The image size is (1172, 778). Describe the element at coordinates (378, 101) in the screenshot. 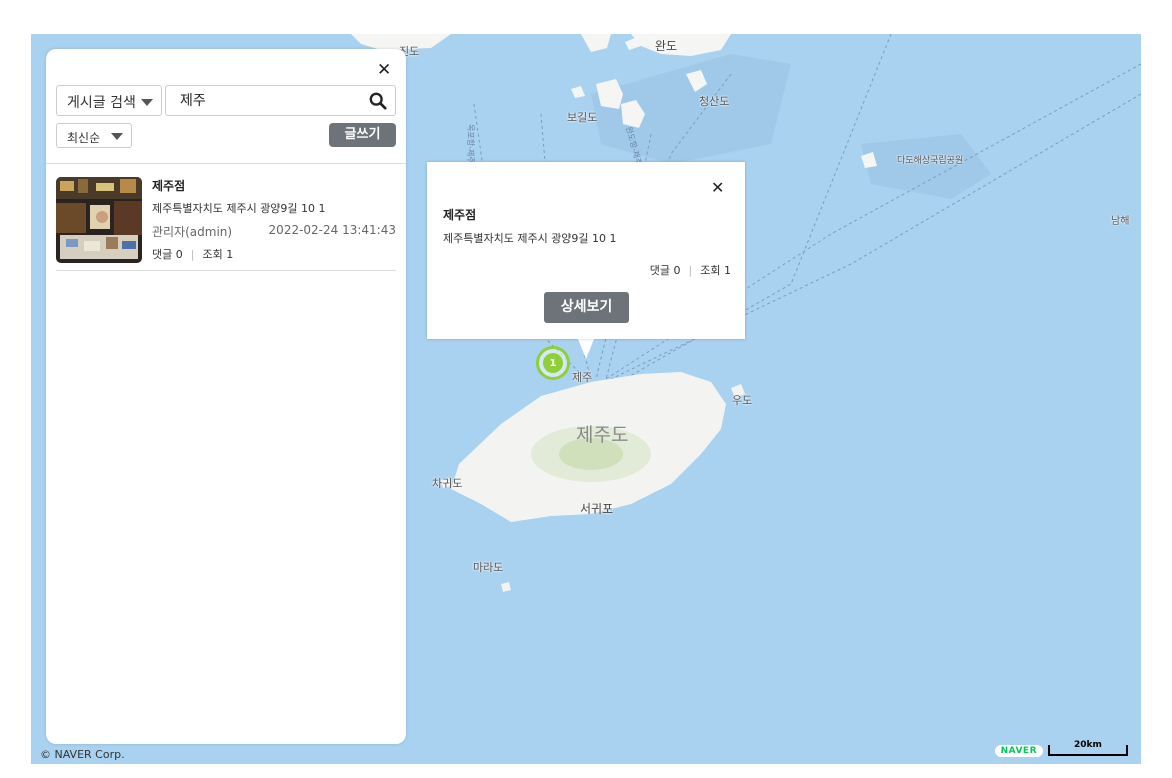

I see `search-icon` at that location.